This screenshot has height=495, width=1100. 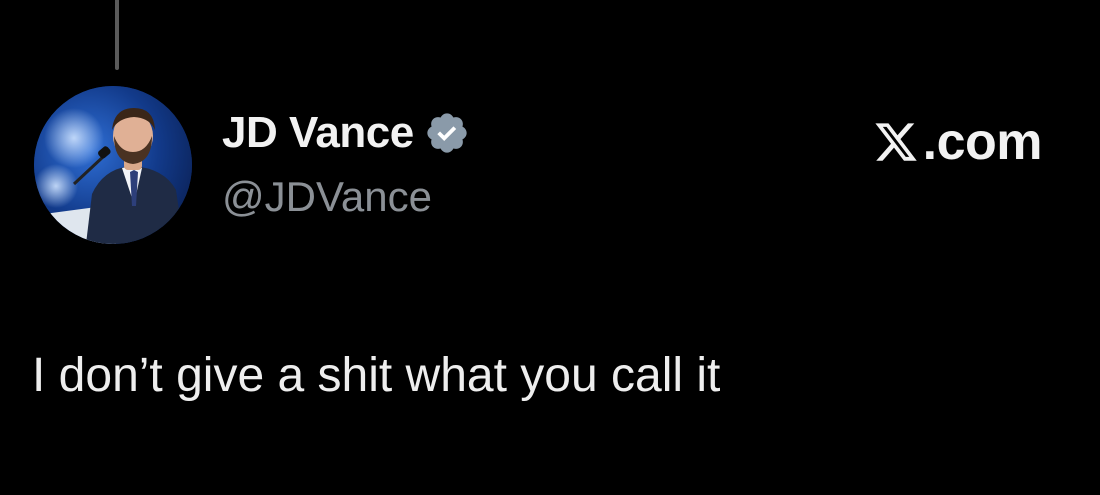 What do you see at coordinates (447, 133) in the screenshot?
I see `verified-badge-icon` at bounding box center [447, 133].